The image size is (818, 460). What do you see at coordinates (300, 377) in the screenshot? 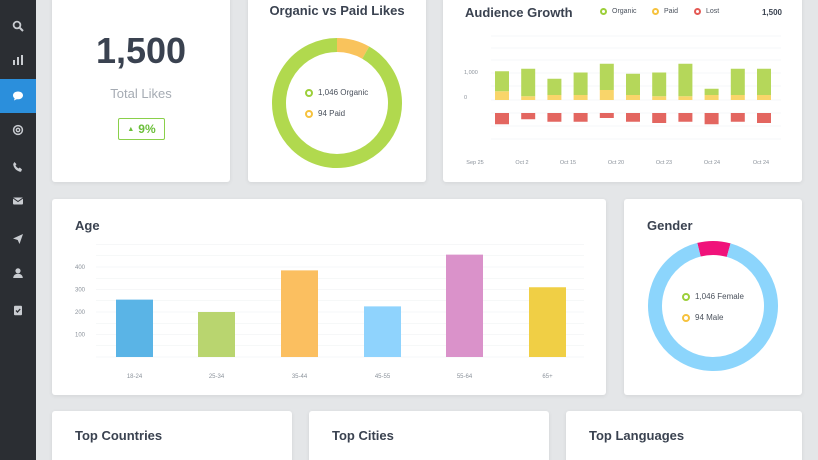
I see `x-tick-label: 35-44` at bounding box center [300, 377].